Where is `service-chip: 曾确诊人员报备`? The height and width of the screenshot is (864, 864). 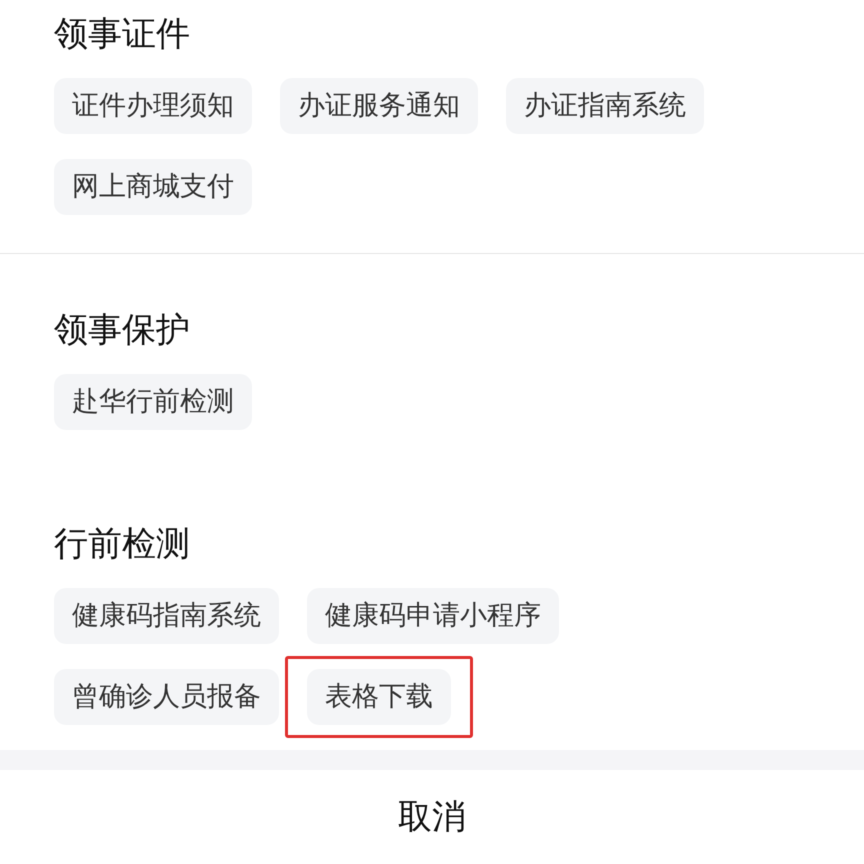
service-chip: 曾确诊人员报备 is located at coordinates (166, 697).